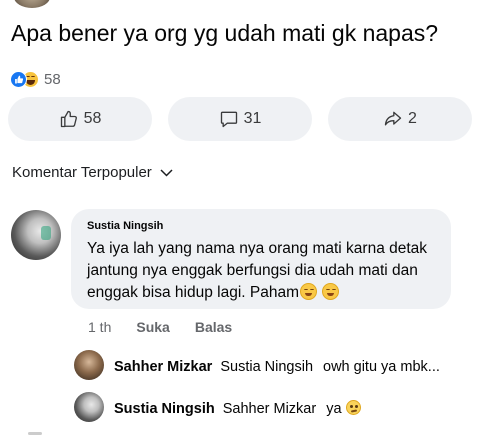 The width and height of the screenshot is (481, 435). I want to click on share-count: 2, so click(412, 118).